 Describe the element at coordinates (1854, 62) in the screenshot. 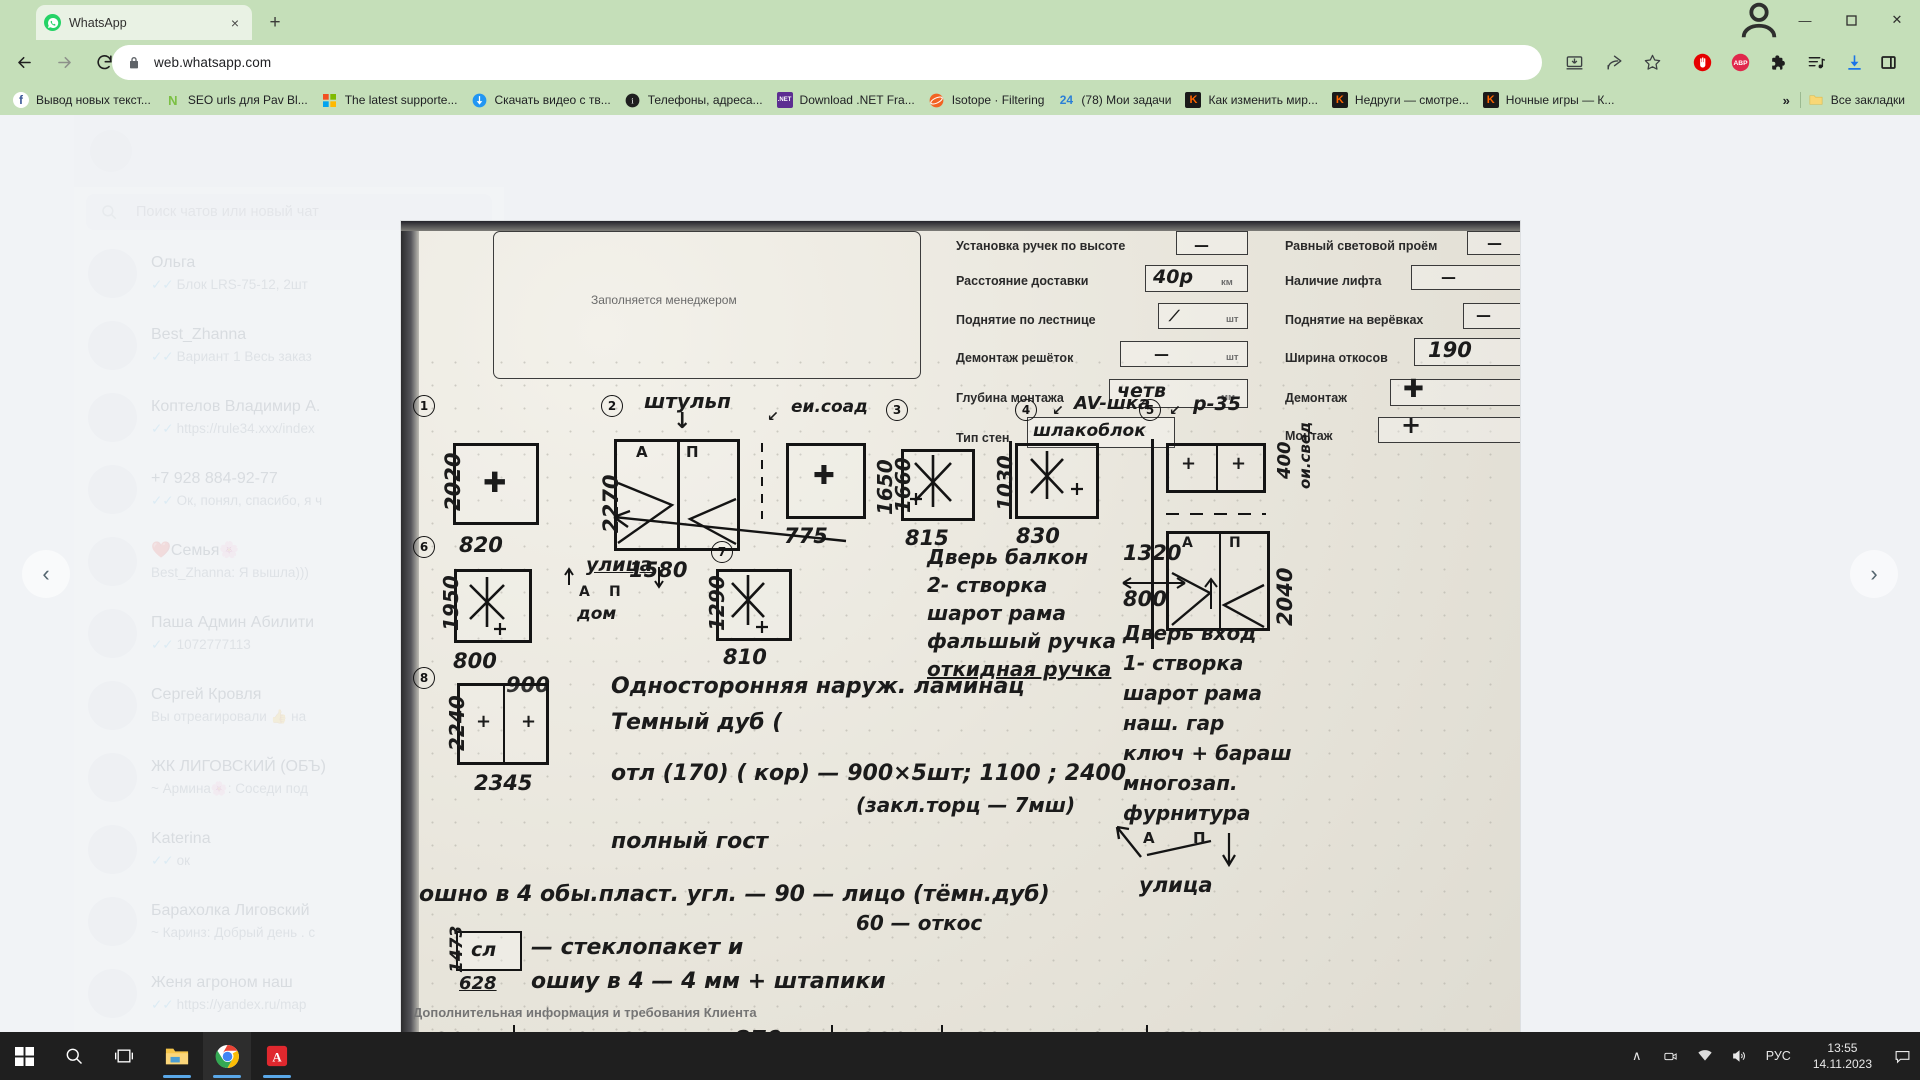

I see `downloads-icon` at that location.